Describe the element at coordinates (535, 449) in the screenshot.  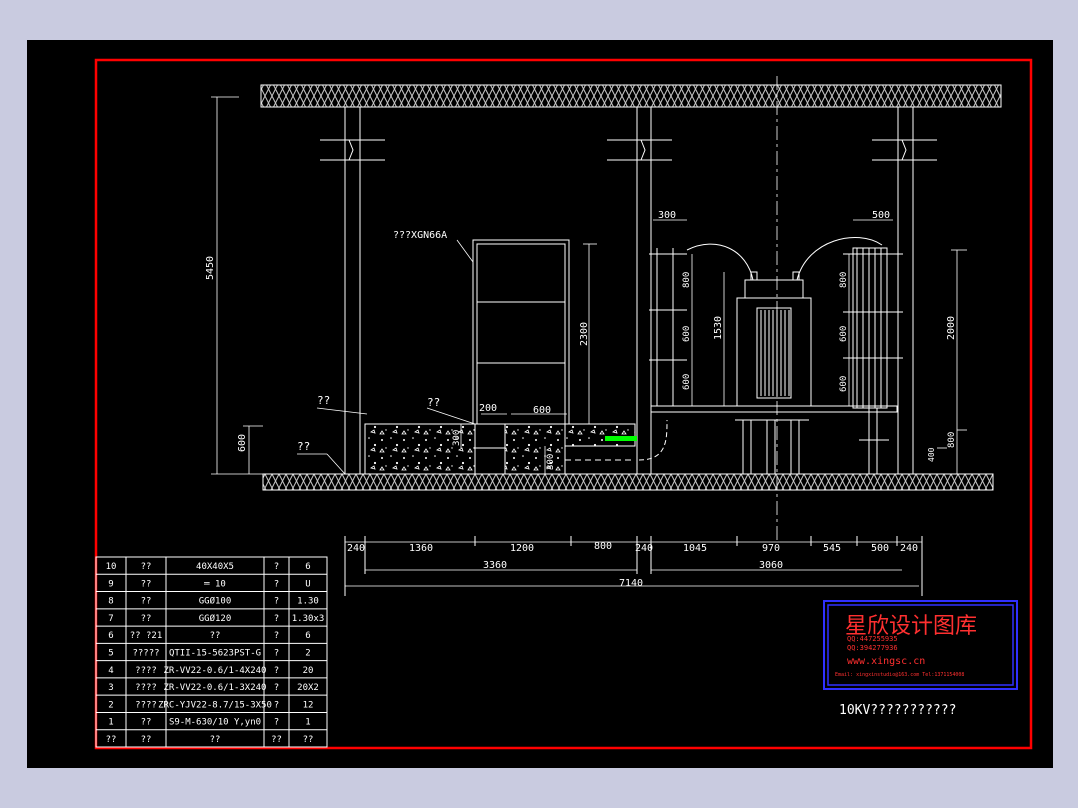
I see `trench-concrete-mid` at that location.